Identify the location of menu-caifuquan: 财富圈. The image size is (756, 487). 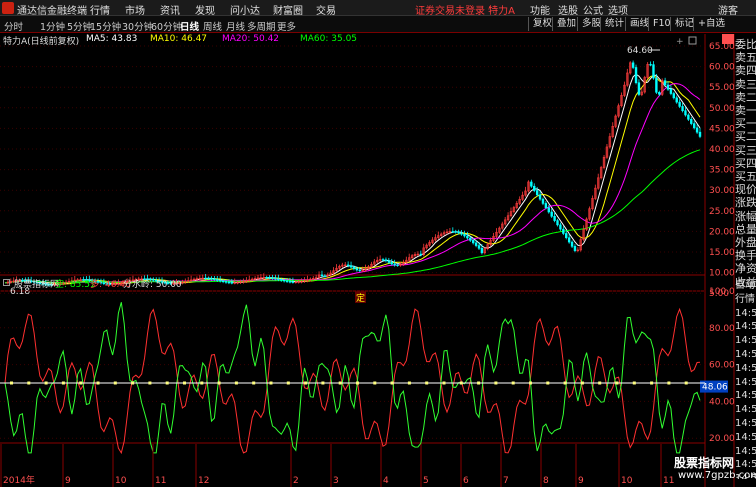
(288, 9).